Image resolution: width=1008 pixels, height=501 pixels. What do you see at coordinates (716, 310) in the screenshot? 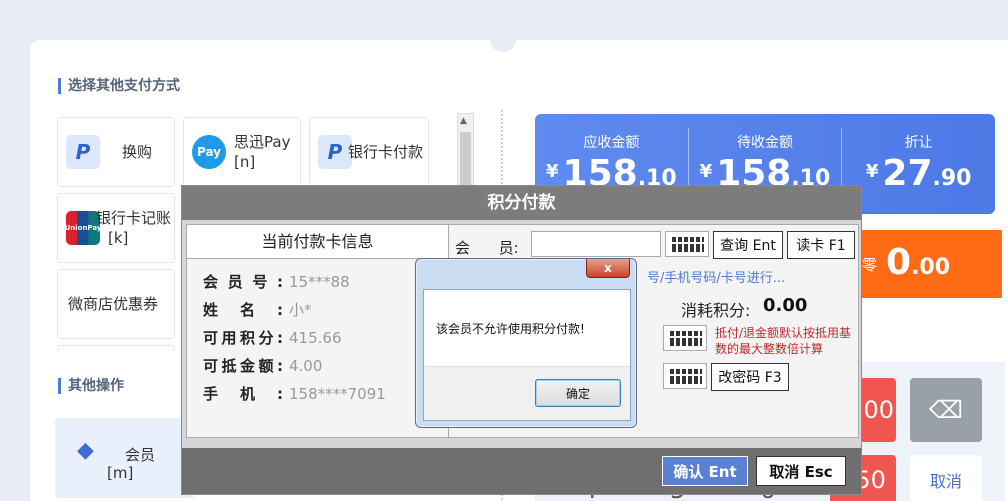
I see `consume-points-label: 消耗积分:` at bounding box center [716, 310].